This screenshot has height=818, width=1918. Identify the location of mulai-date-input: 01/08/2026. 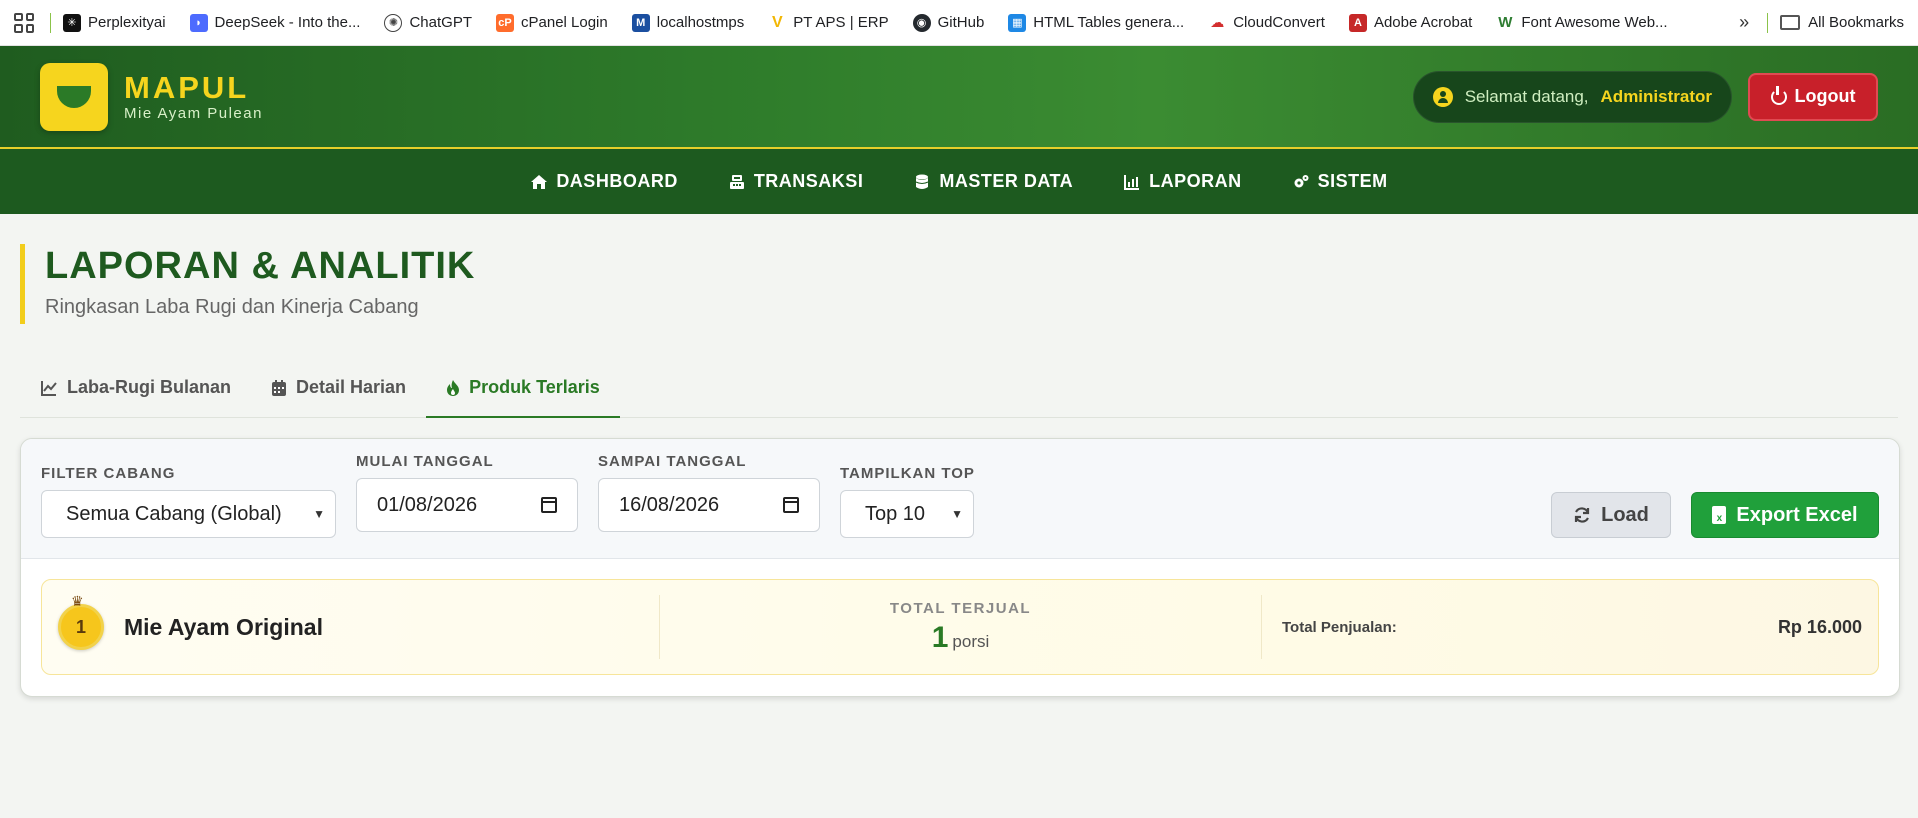
(467, 505).